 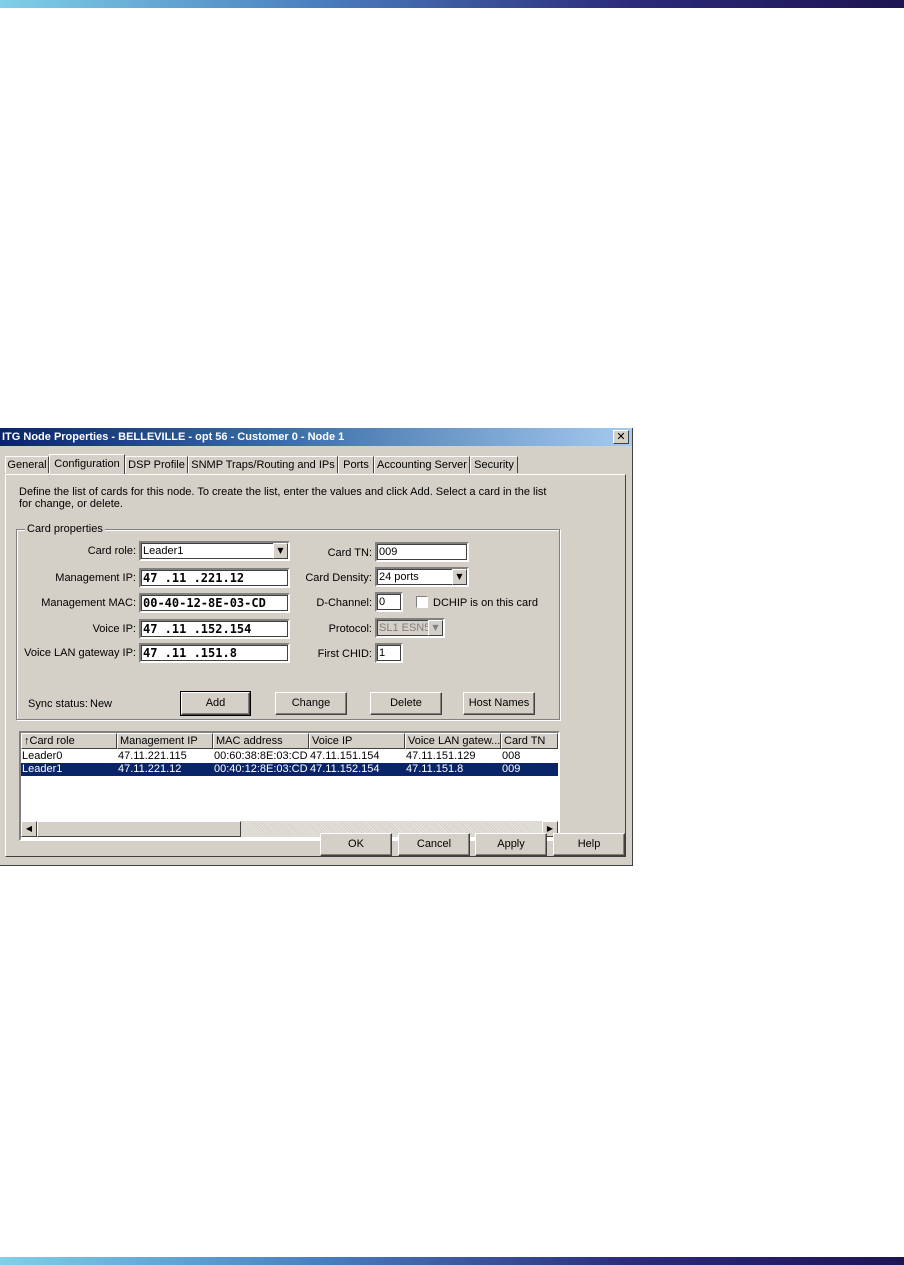 I want to click on card-tn-label: Card TN:, so click(x=349, y=553).